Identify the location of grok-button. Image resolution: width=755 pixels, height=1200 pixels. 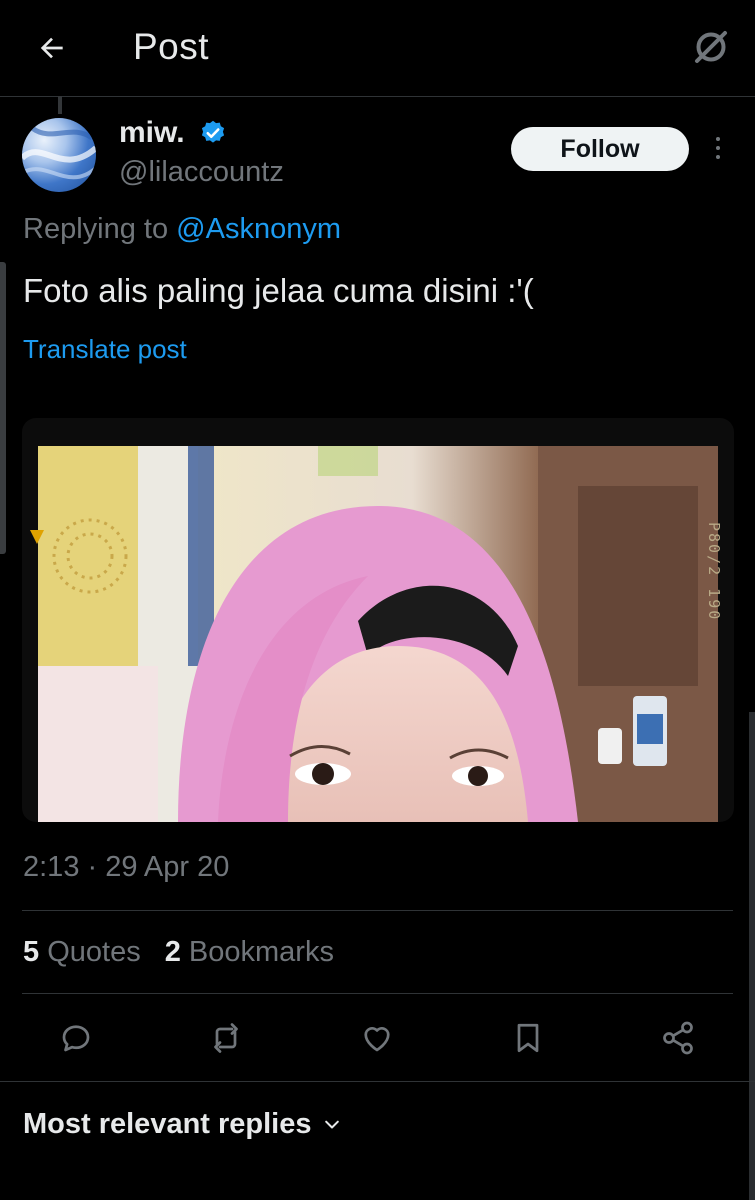
(711, 47).